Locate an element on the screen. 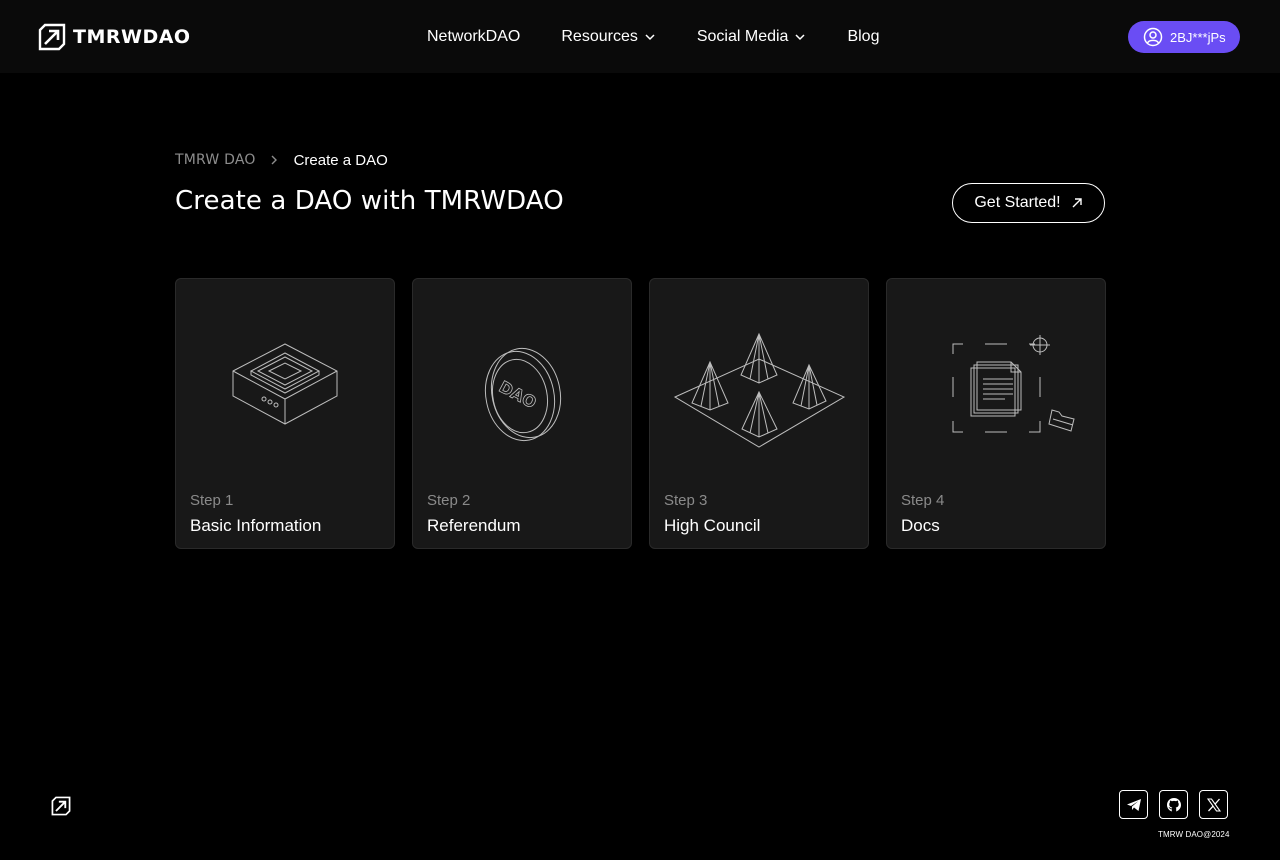 The image size is (1280, 860). nav-item-networkdao: NetworkDAO is located at coordinates (473, 37).